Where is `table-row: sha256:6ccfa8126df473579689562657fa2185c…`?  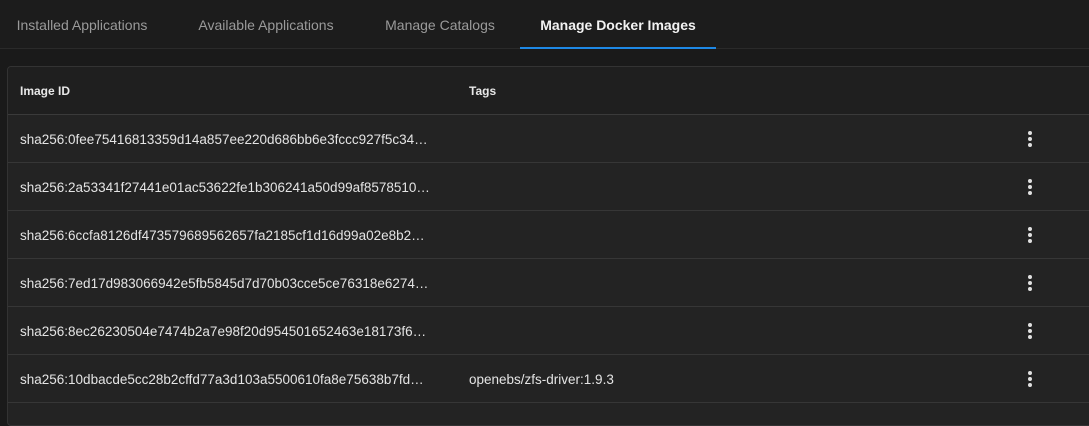 table-row: sha256:6ccfa8126df473579689562657fa2185c… is located at coordinates (548, 235).